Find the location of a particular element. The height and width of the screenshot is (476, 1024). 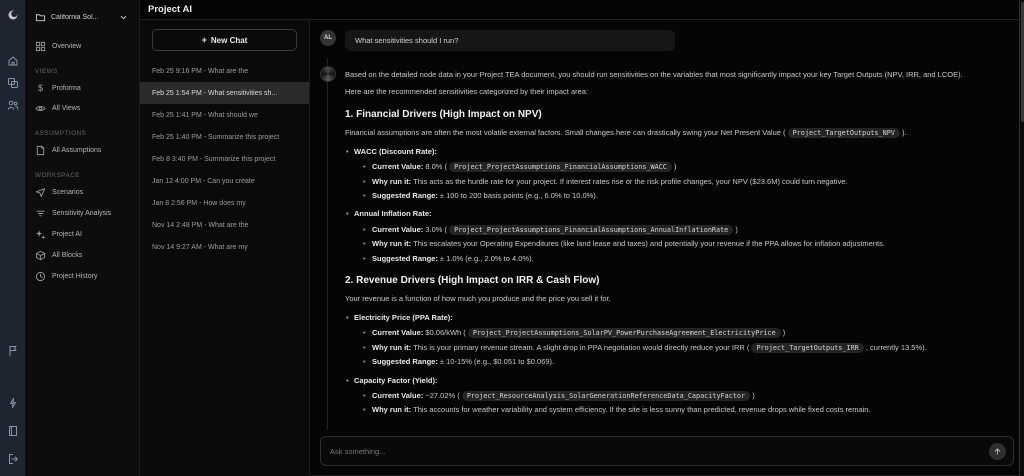

rail-item-home is located at coordinates (12, 60).